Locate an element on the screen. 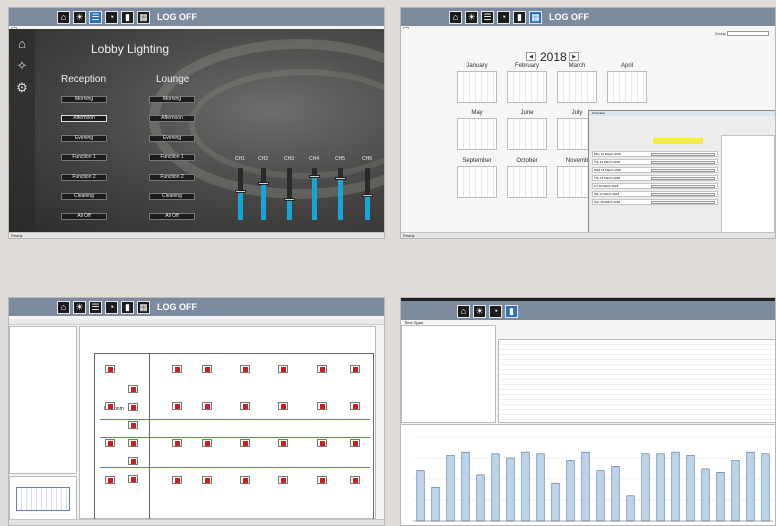  scene-button-cleaning: Cleaning is located at coordinates (172, 196).